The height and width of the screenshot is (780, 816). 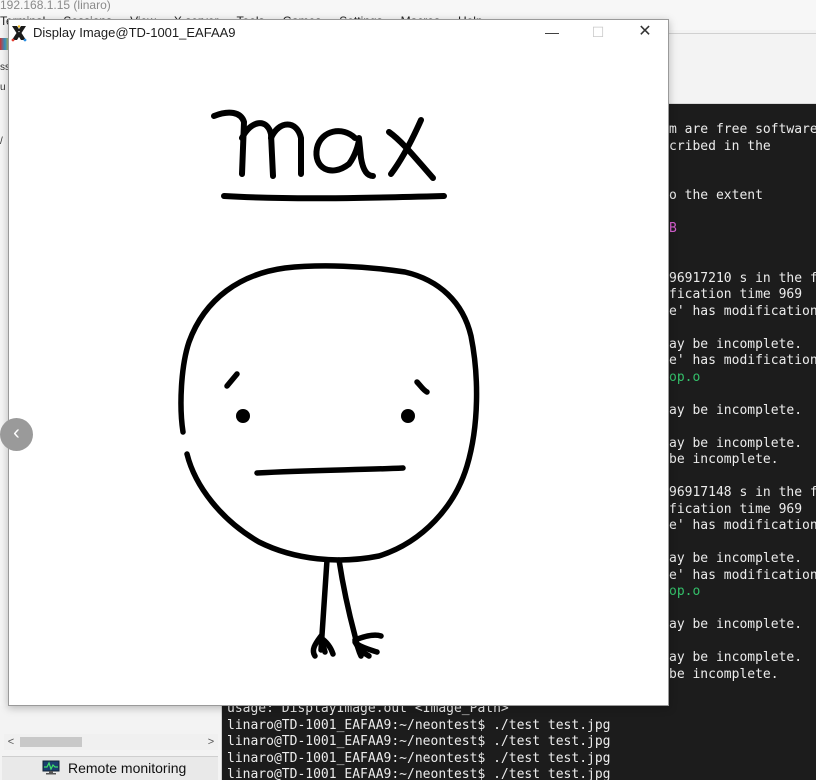 What do you see at coordinates (16, 434) in the screenshot?
I see `back-nav-button: ‹` at bounding box center [16, 434].